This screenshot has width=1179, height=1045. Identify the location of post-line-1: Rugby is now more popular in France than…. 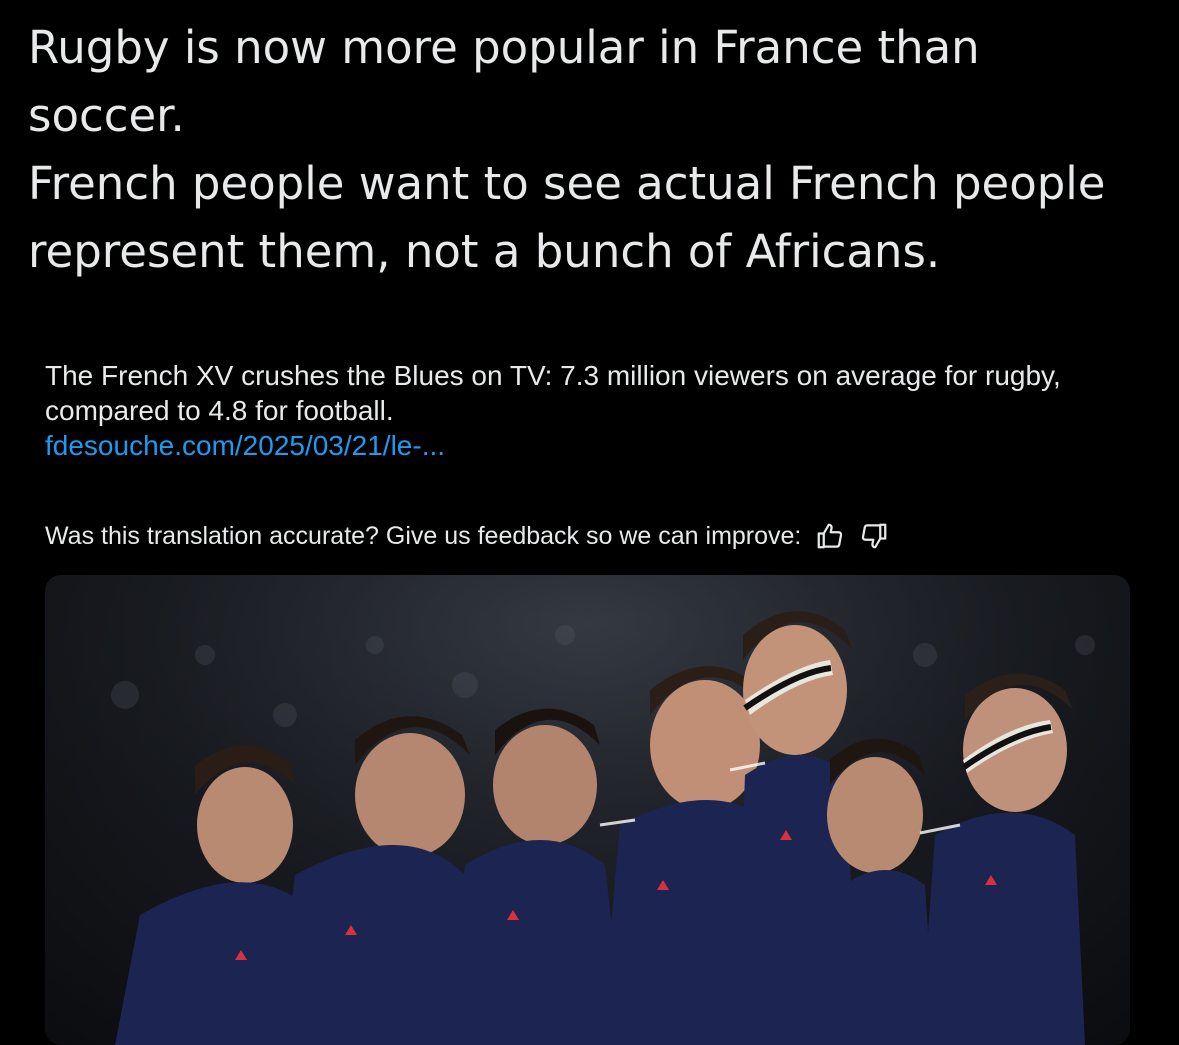
(504, 81).